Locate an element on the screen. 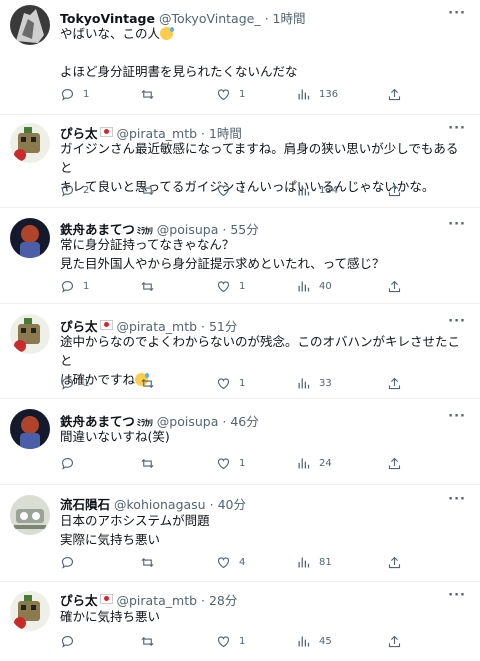  tweet-actions: 1 1 136 is located at coordinates (264, 96).